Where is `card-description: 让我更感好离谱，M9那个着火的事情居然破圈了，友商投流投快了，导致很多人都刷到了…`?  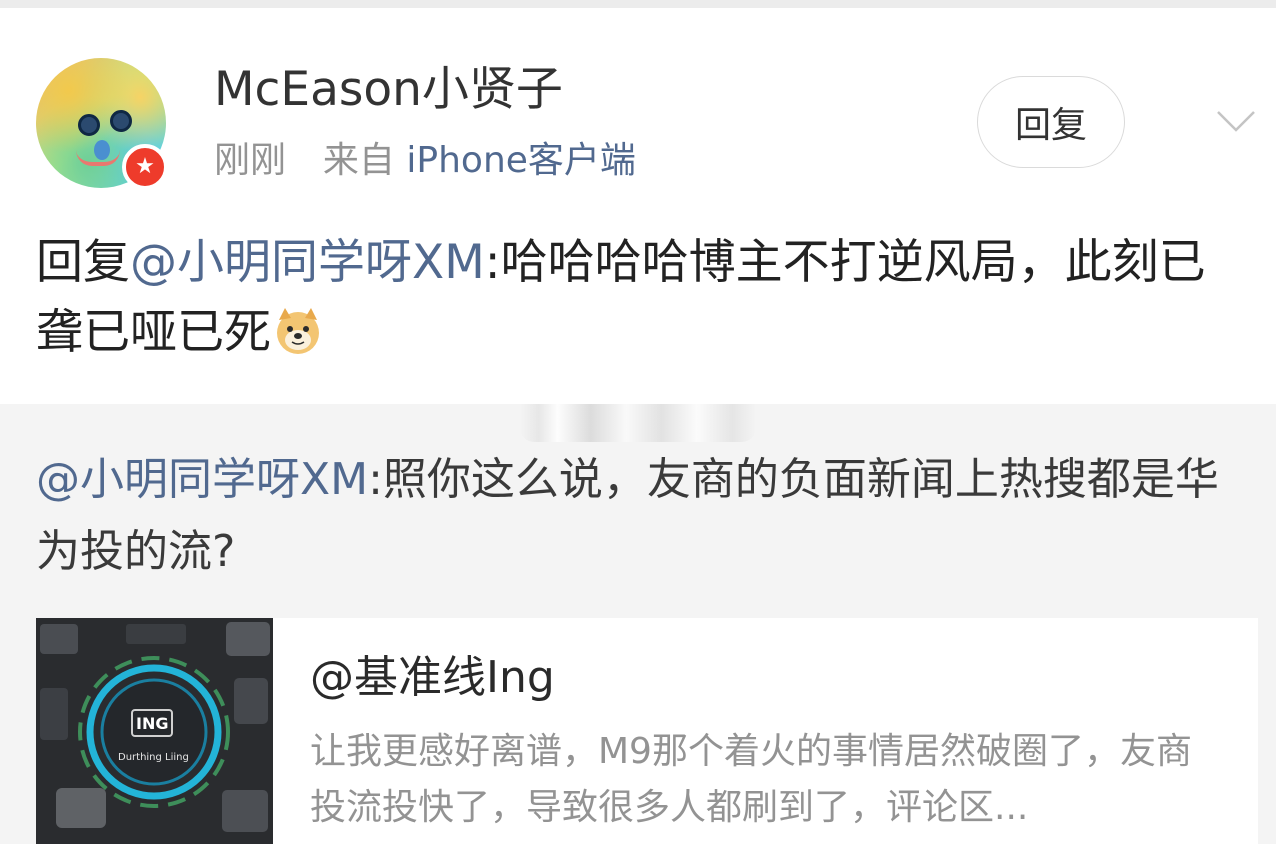
card-description: 让我更感好离谱，M9那个着火的事情居然破圈了，友商投流投快了，导致很多人都刷到了… is located at coordinates (751, 779).